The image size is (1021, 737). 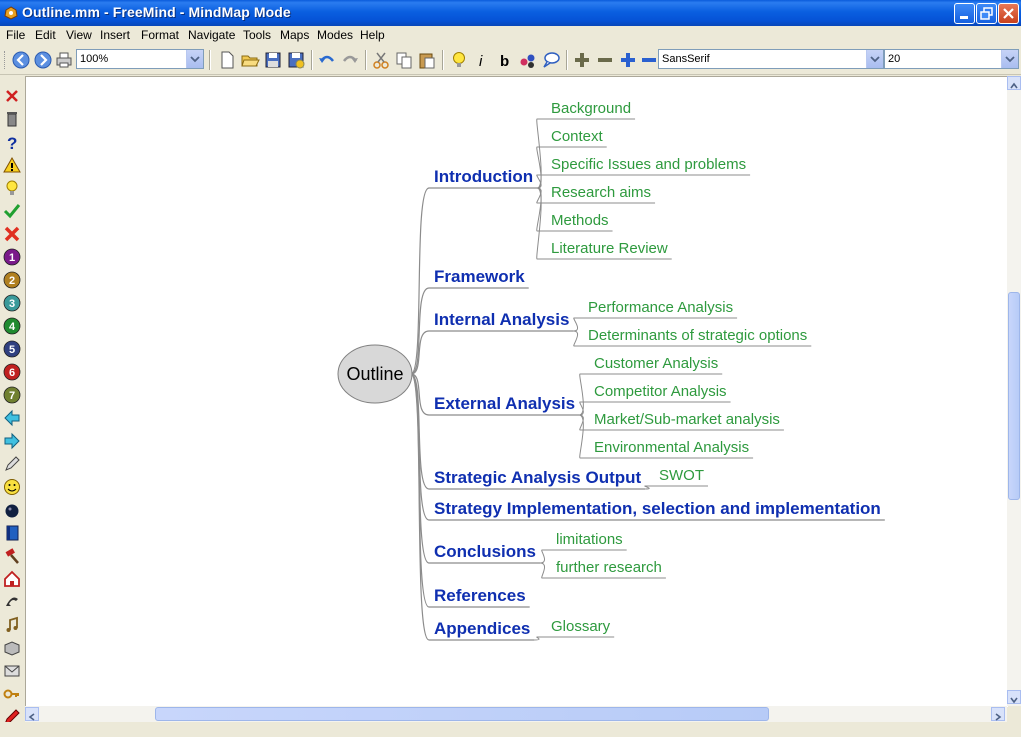 I want to click on book-icon, so click(x=12, y=533).